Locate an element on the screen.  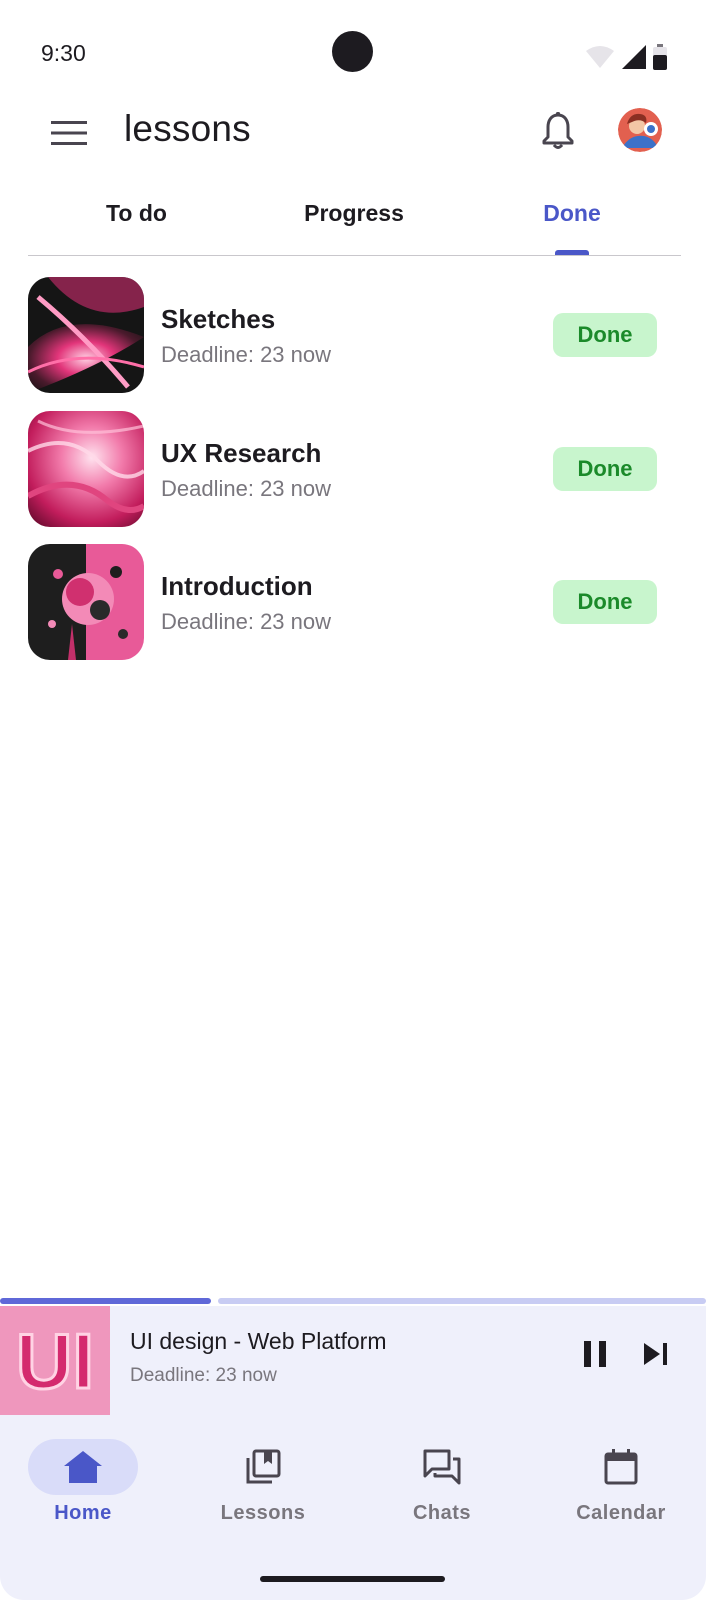
status-time: 9:30 is located at coordinates (63, 53).